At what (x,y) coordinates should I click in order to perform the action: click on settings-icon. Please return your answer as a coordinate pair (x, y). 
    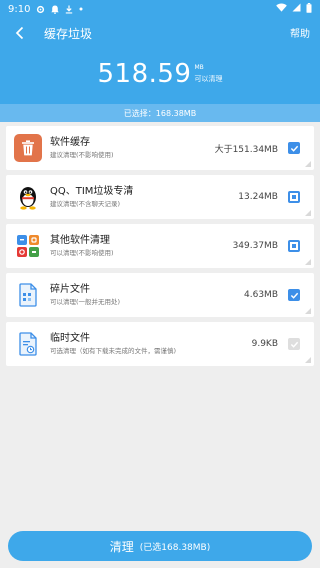
    Looking at the image, I should click on (40, 9).